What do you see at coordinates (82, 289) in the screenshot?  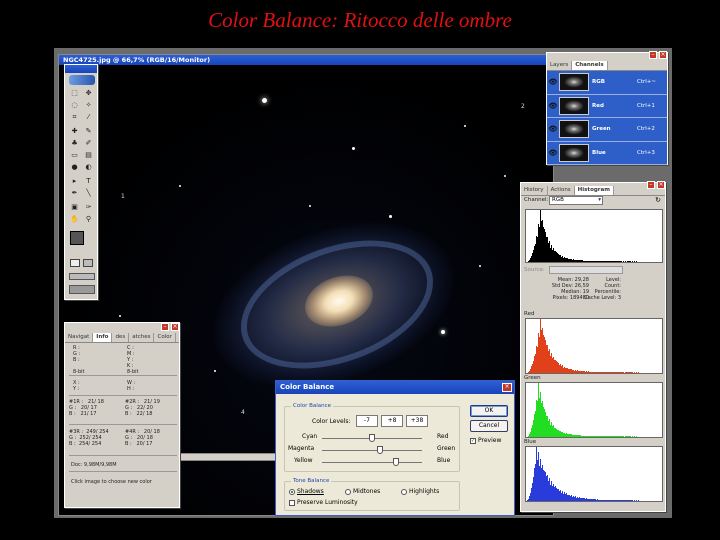 I see `jump-to-imageready-icon` at bounding box center [82, 289].